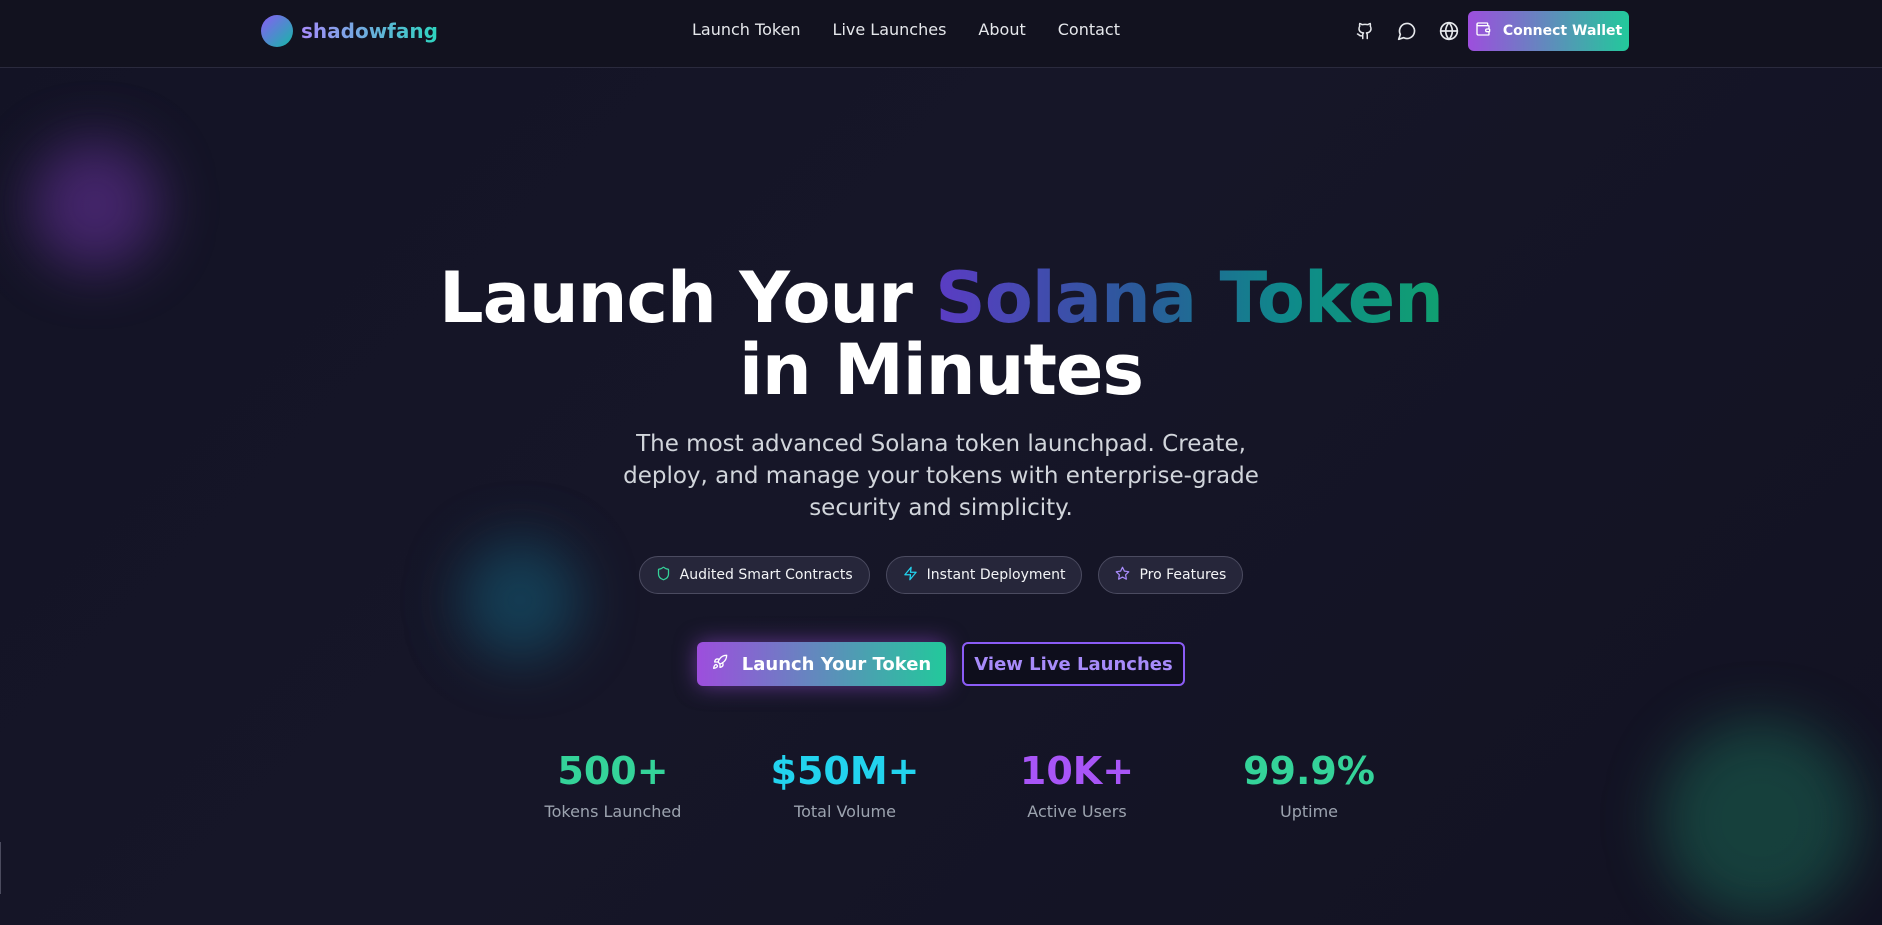 The width and height of the screenshot is (1882, 925). Describe the element at coordinates (1189, 298) in the screenshot. I see `hero-title-gradient: Solana Token` at that location.